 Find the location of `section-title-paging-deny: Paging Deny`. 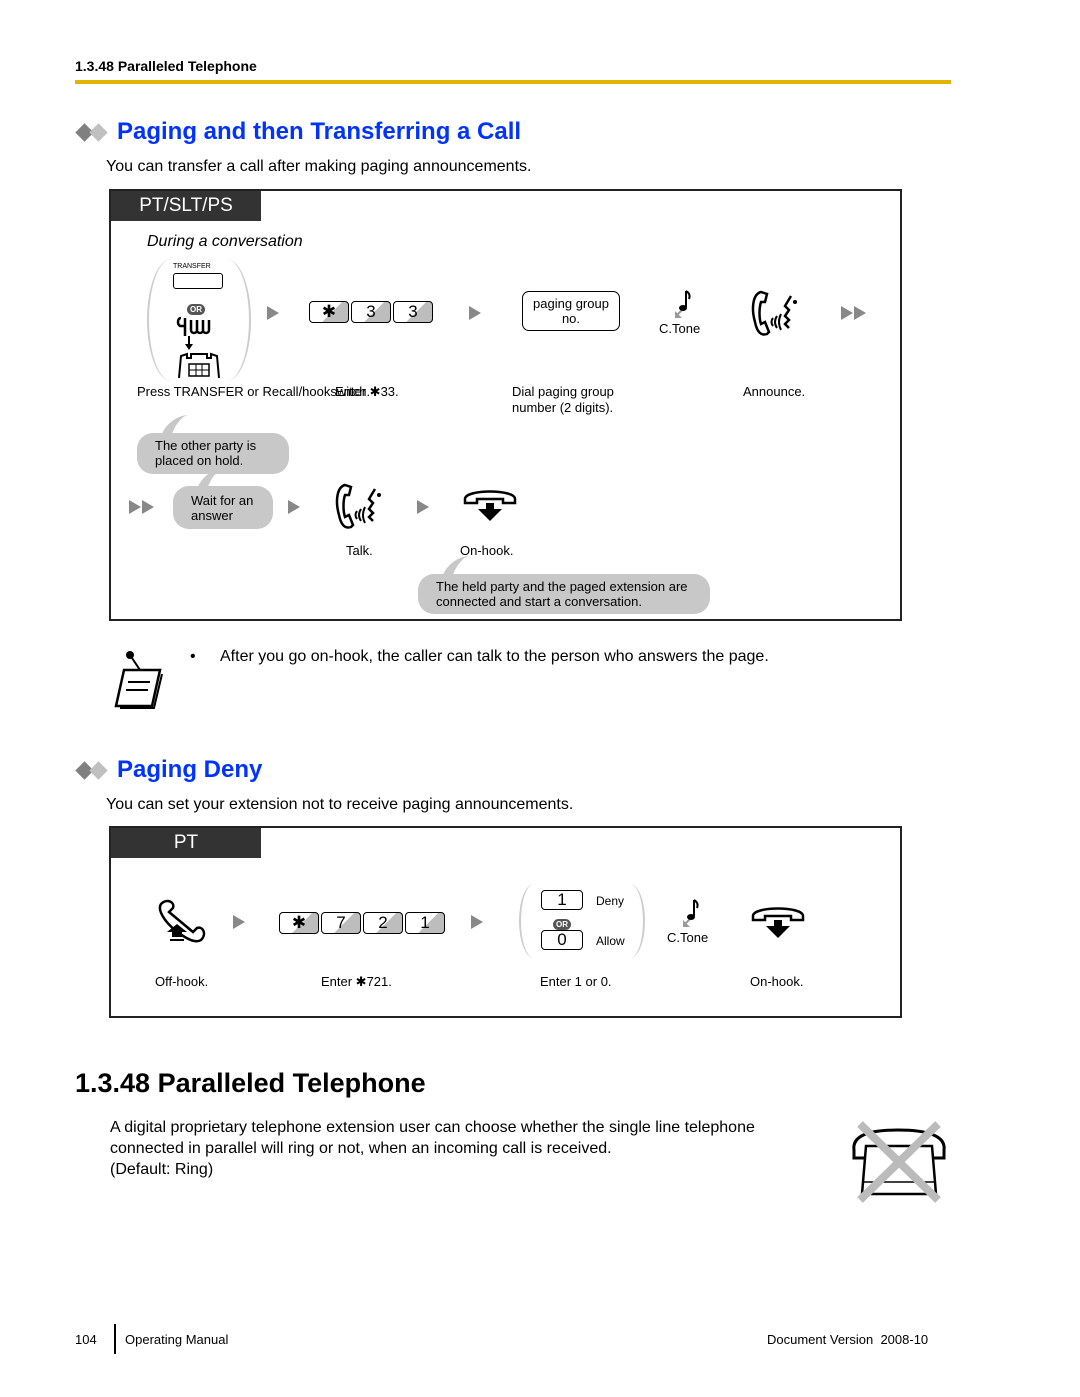

section-title-paging-deny: Paging Deny is located at coordinates (168, 770).